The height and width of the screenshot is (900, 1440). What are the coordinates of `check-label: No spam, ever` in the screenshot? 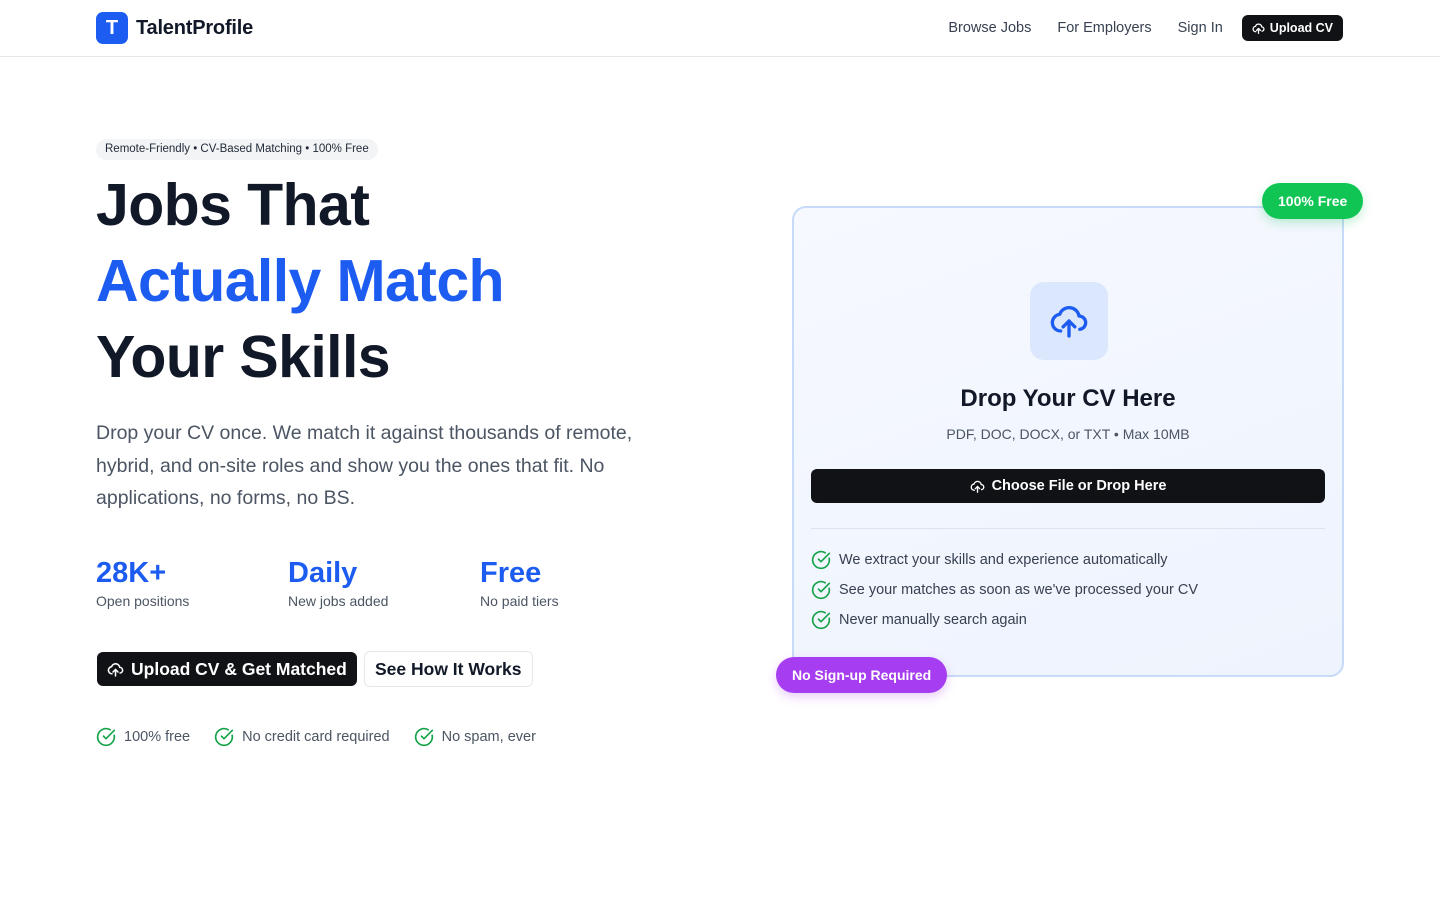 It's located at (488, 737).